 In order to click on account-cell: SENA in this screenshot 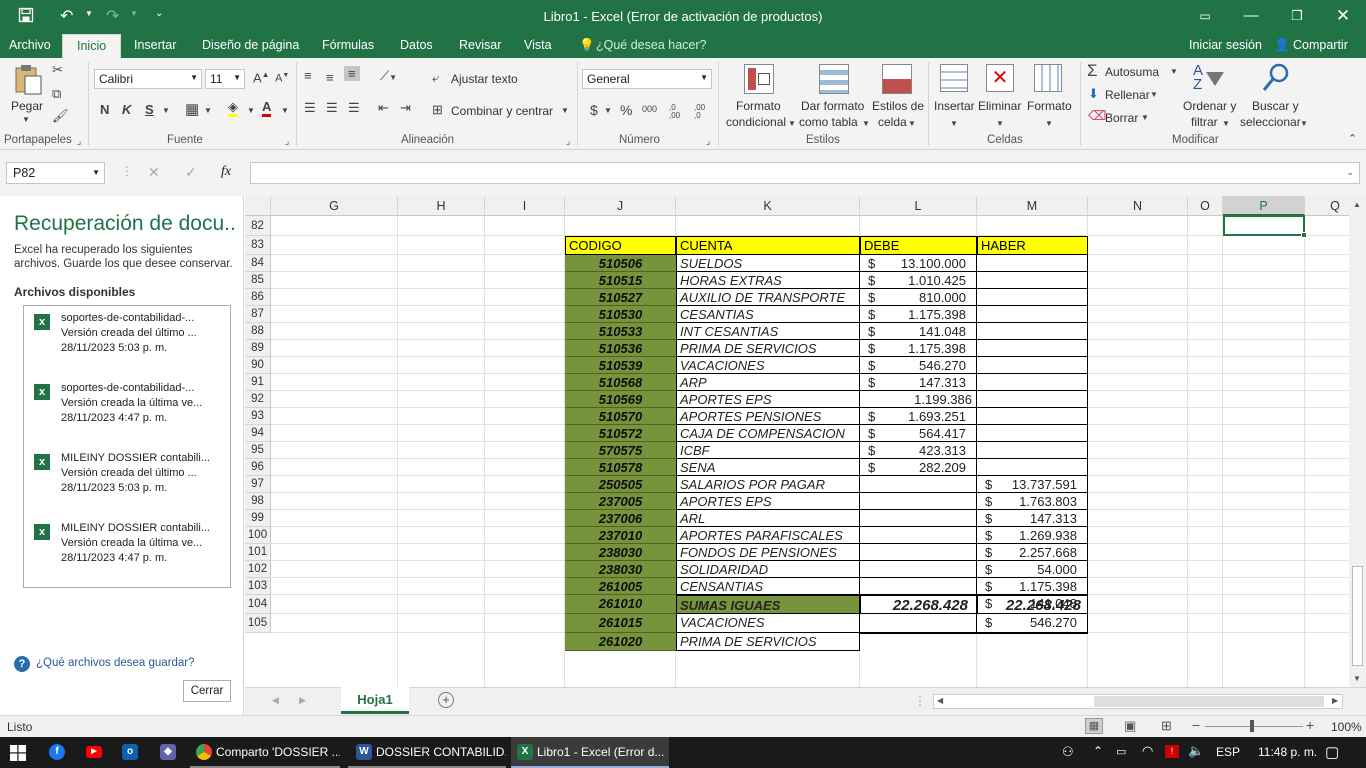, I will do `click(768, 467)`.